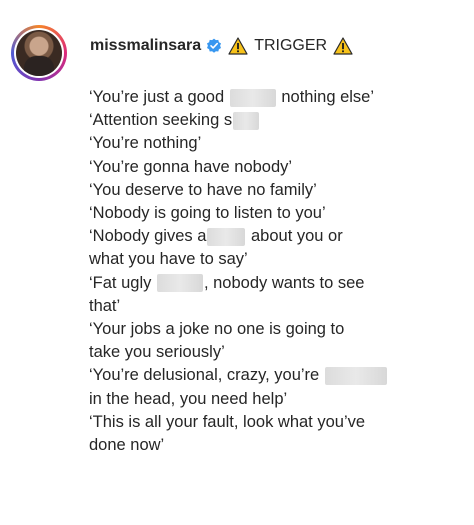  Describe the element at coordinates (224, 46) in the screenshot. I see `post-header: missmalinsara TRIGGER` at that location.